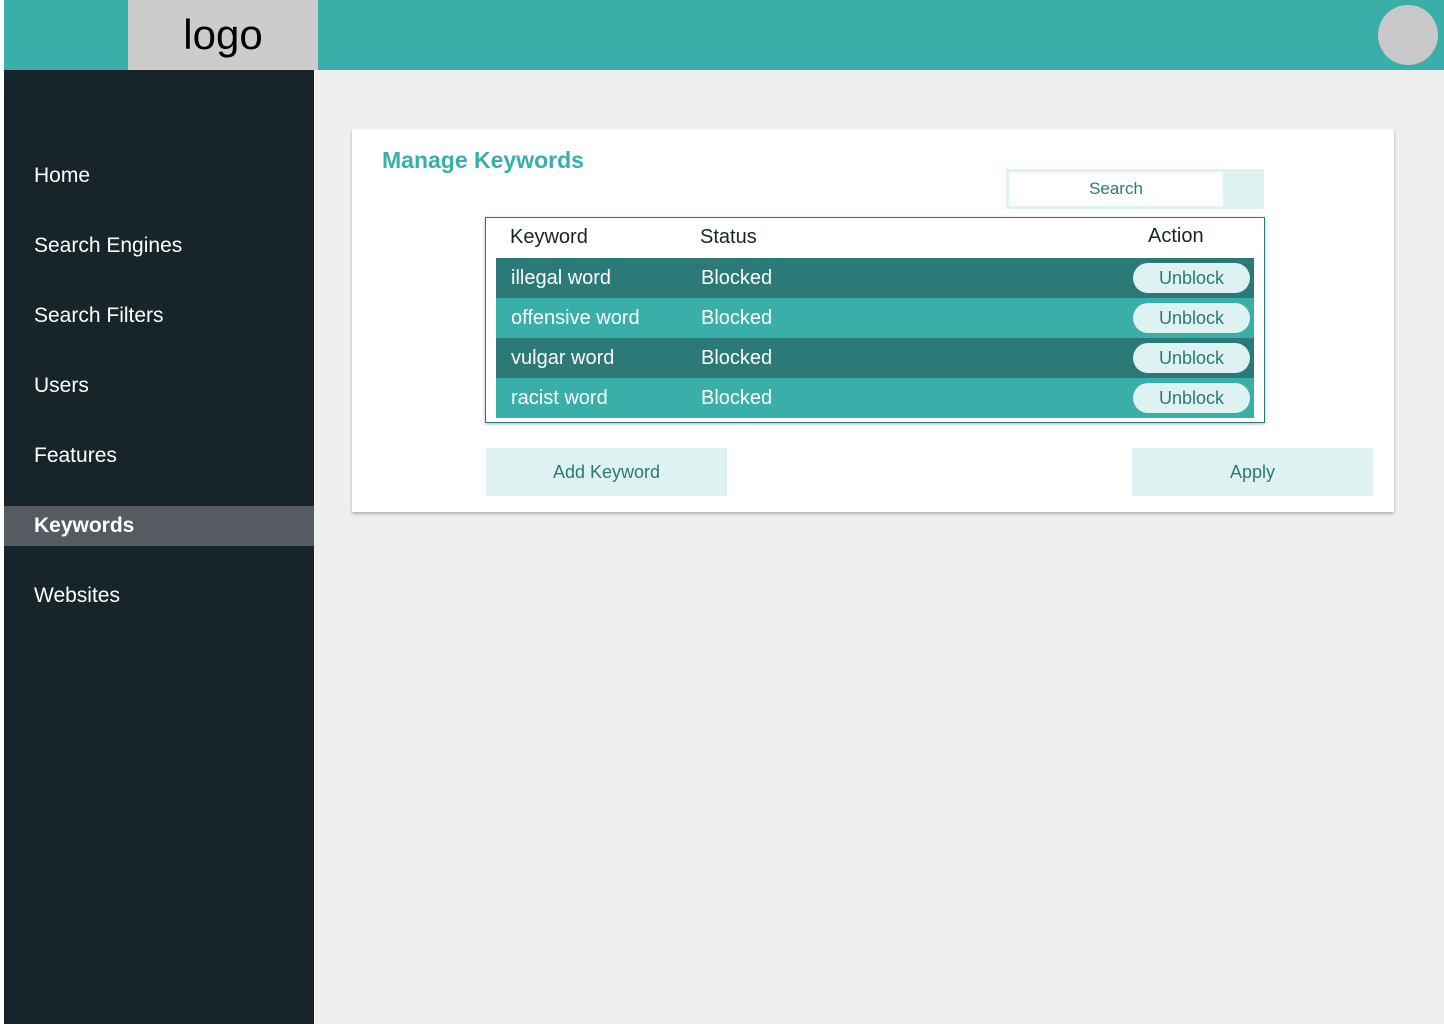 The image size is (1444, 1032). Describe the element at coordinates (159, 246) in the screenshot. I see `sidebar-item-search-engines: Search Engines` at that location.